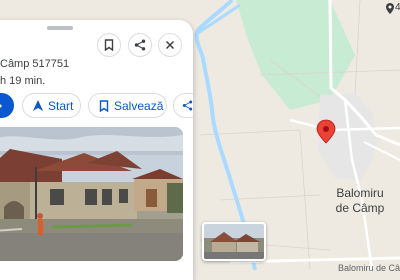  Describe the element at coordinates (23, 81) in the screenshot. I see `travel-time: h 19 min.` at that location.